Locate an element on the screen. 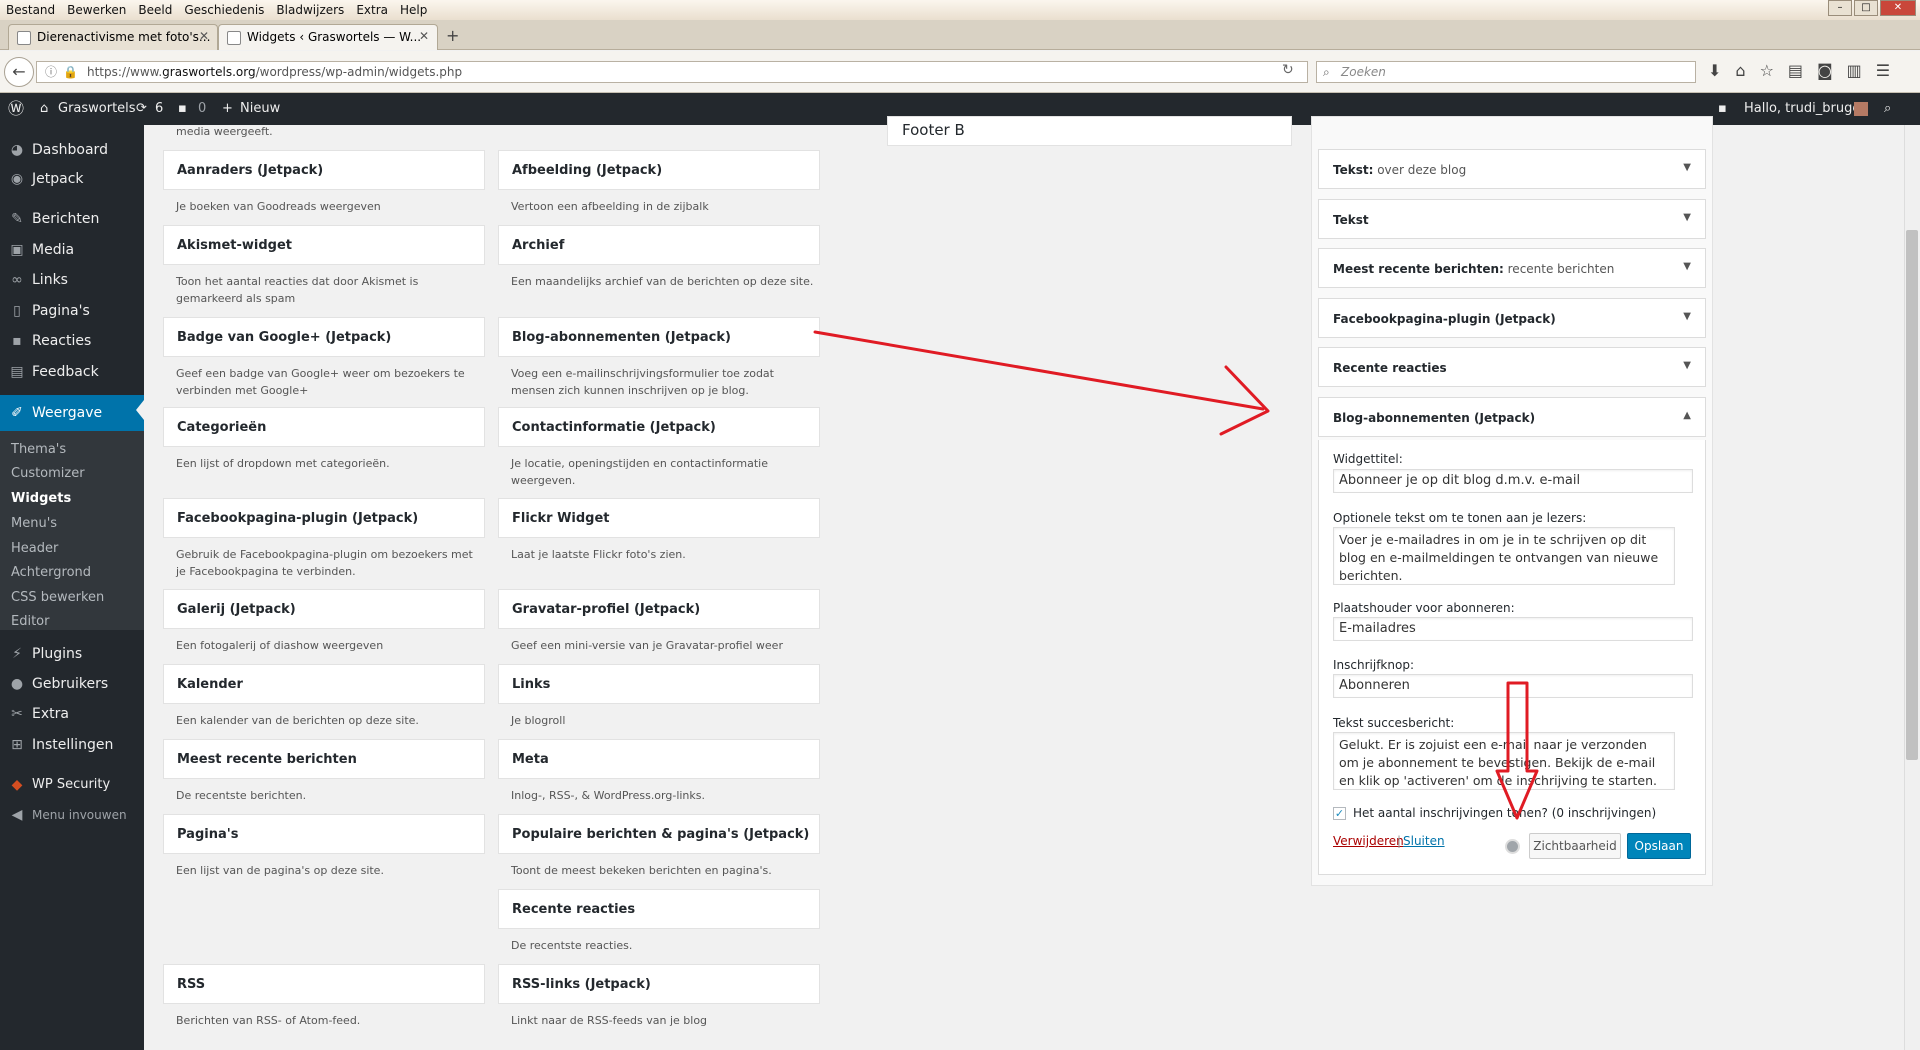 The height and width of the screenshot is (1050, 1920). submenu-achtergrond: Achtergrond is located at coordinates (51, 573).